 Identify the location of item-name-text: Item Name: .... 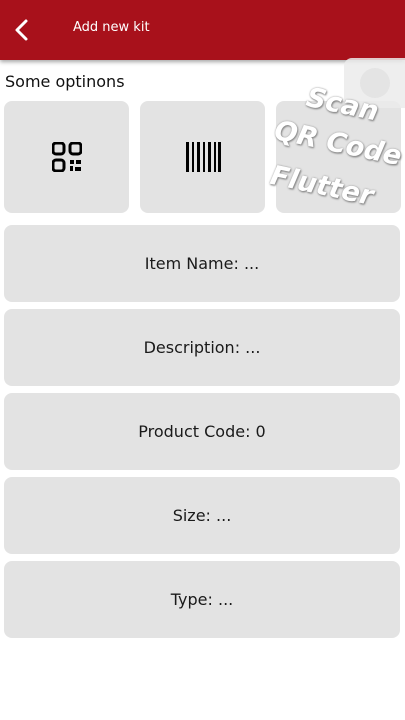
(202, 263).